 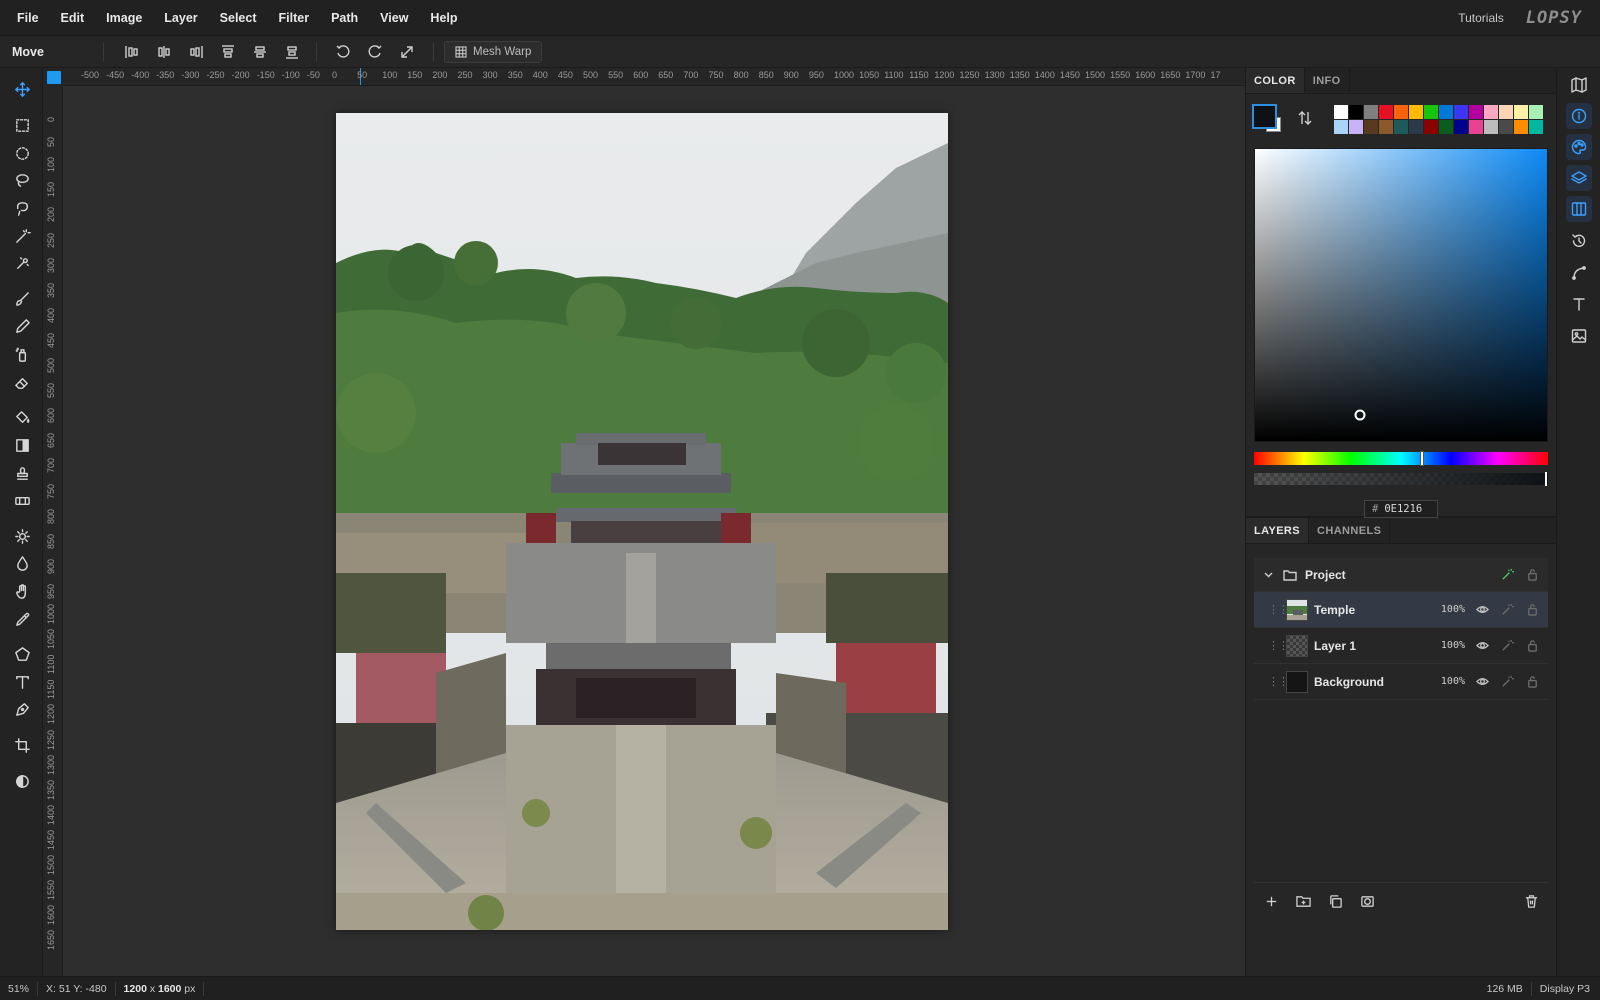 I want to click on stamp-tool, so click(x=22, y=473).